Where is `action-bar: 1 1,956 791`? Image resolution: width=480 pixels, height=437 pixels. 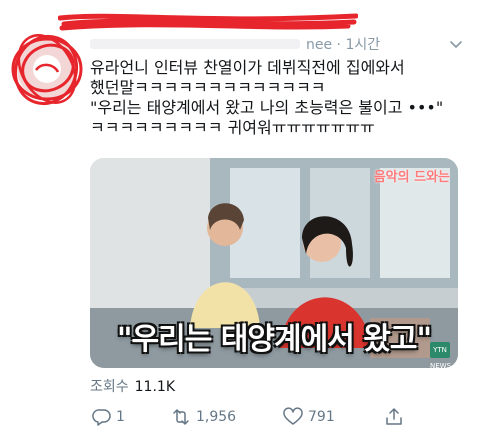
action-bar: 1 1,956 791 is located at coordinates (277, 417).